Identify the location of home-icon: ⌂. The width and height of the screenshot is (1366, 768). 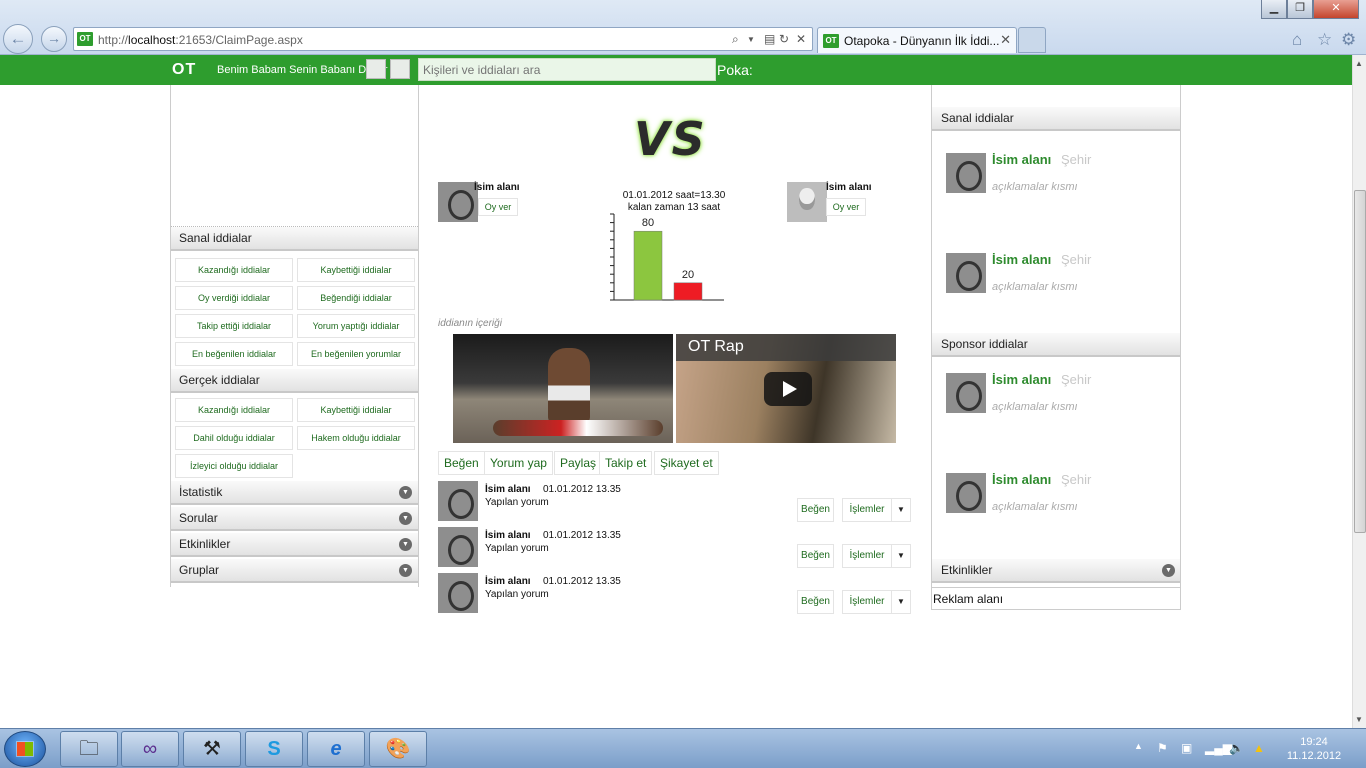
(1297, 40).